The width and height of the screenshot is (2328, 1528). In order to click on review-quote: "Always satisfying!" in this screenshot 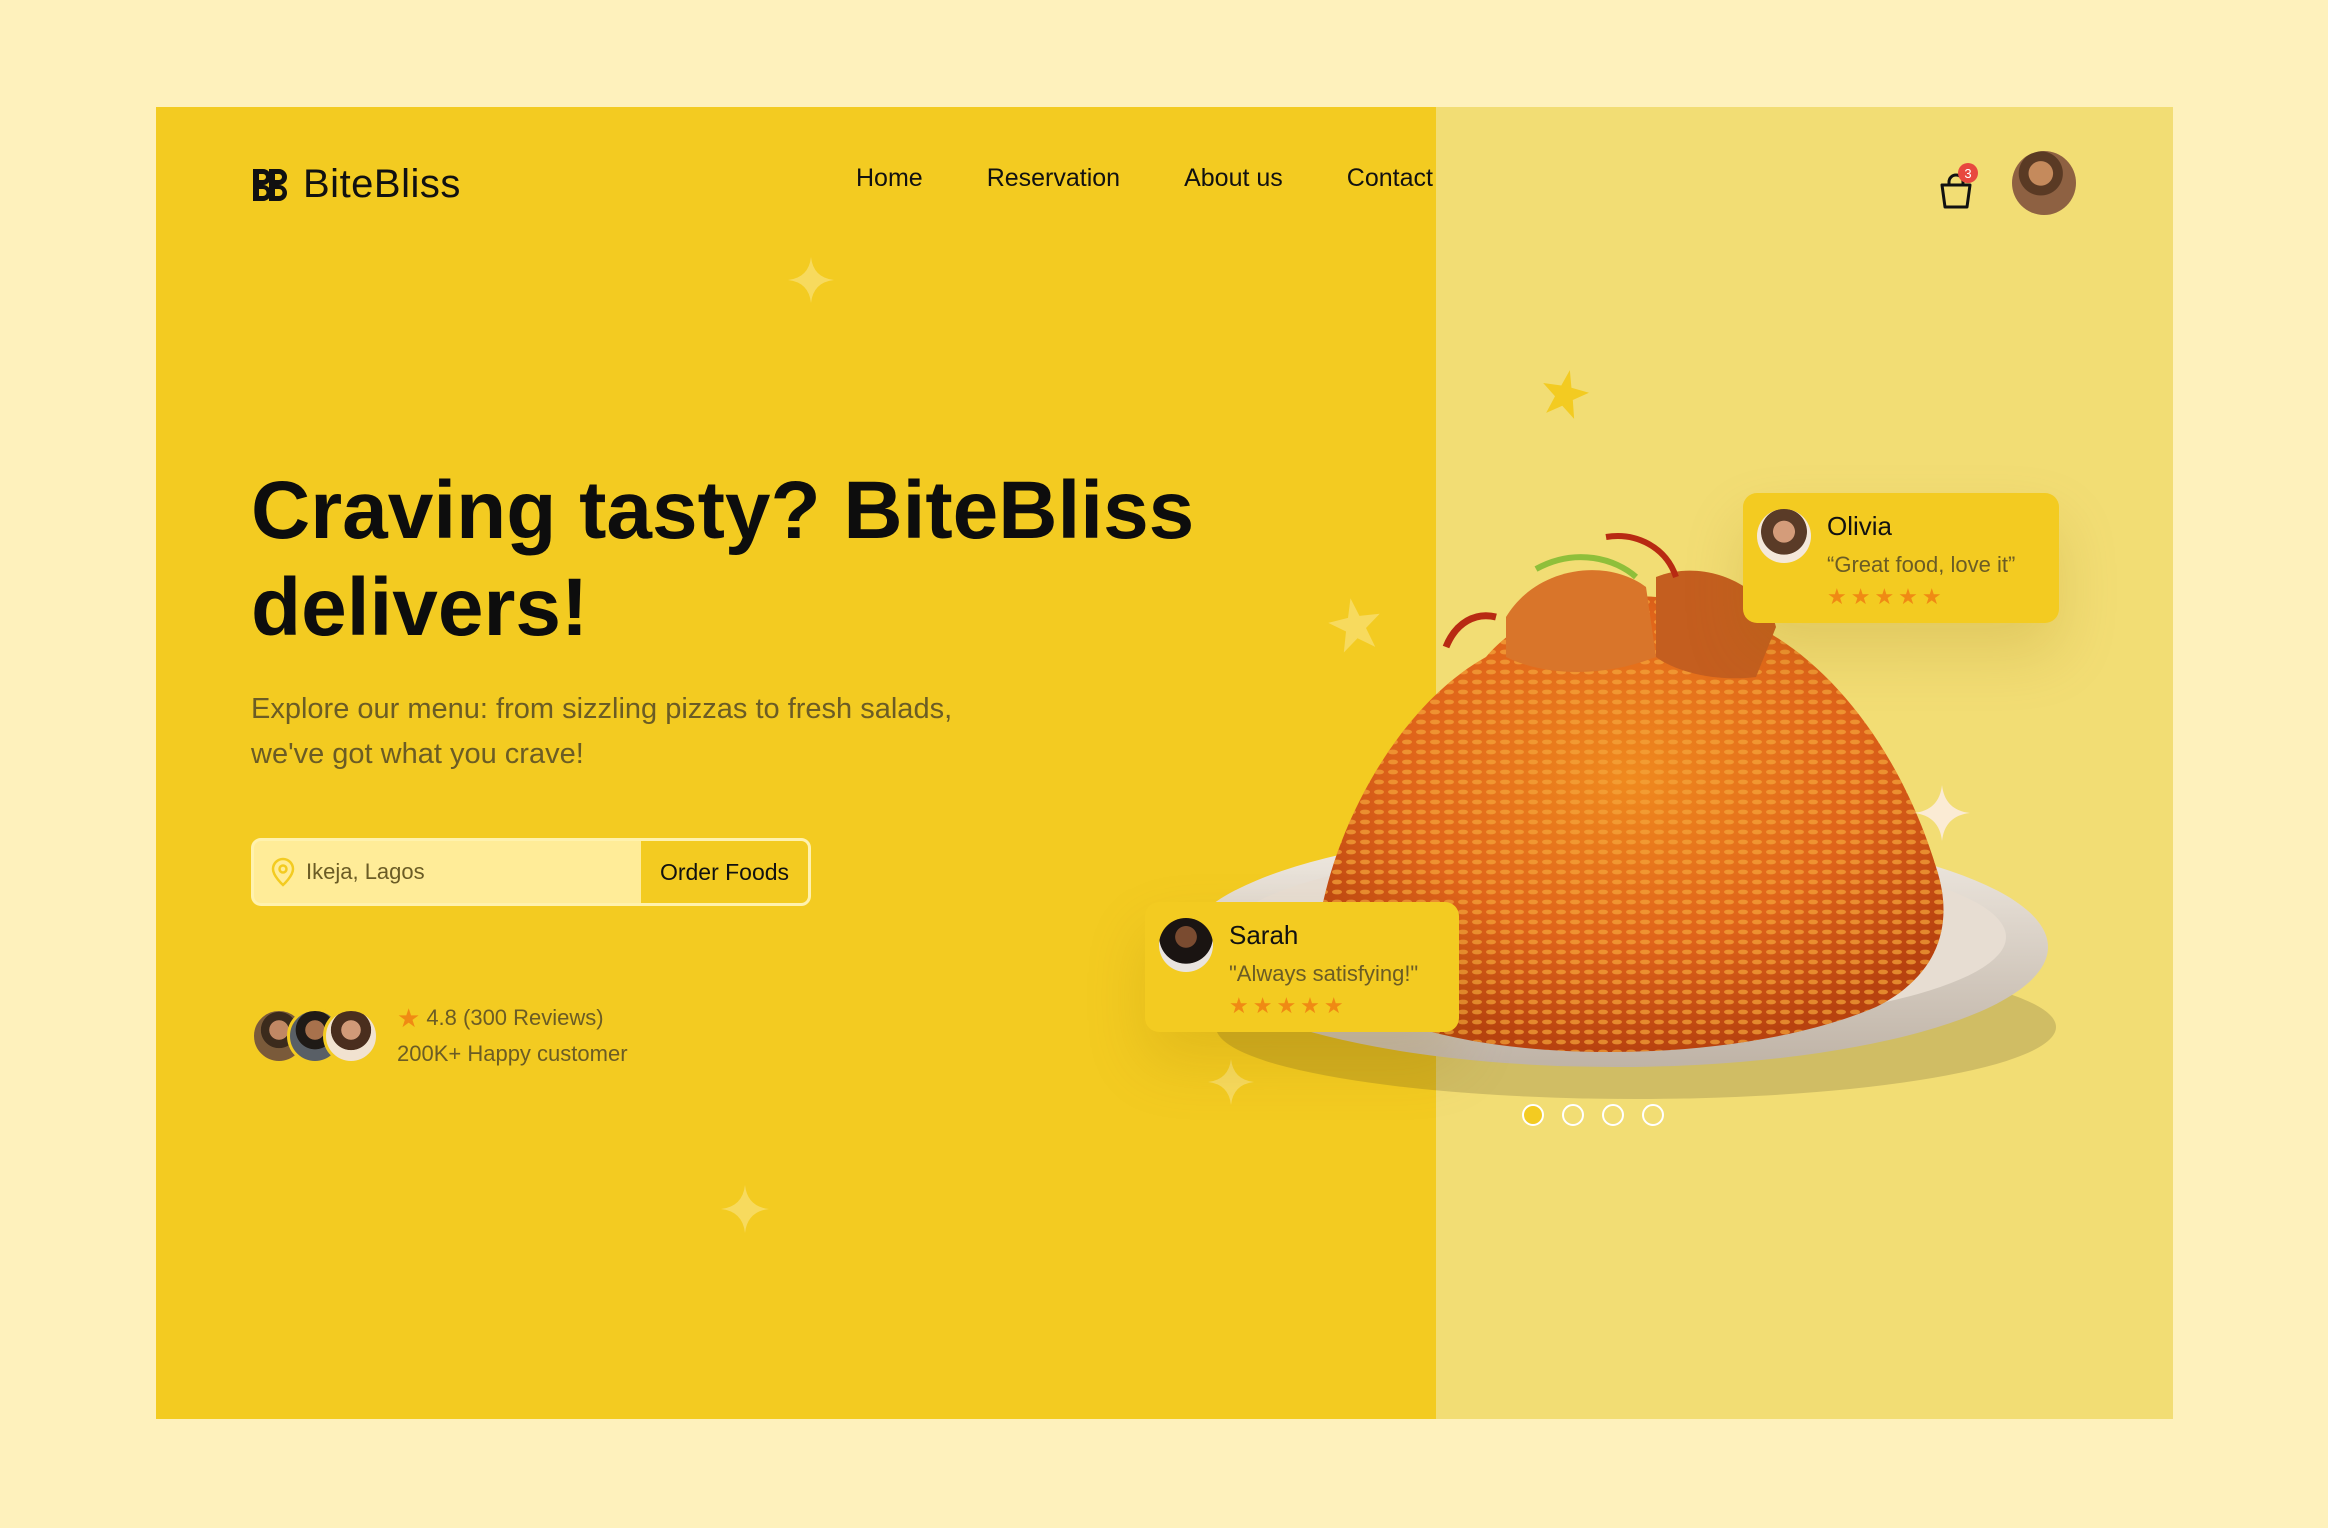, I will do `click(1324, 973)`.